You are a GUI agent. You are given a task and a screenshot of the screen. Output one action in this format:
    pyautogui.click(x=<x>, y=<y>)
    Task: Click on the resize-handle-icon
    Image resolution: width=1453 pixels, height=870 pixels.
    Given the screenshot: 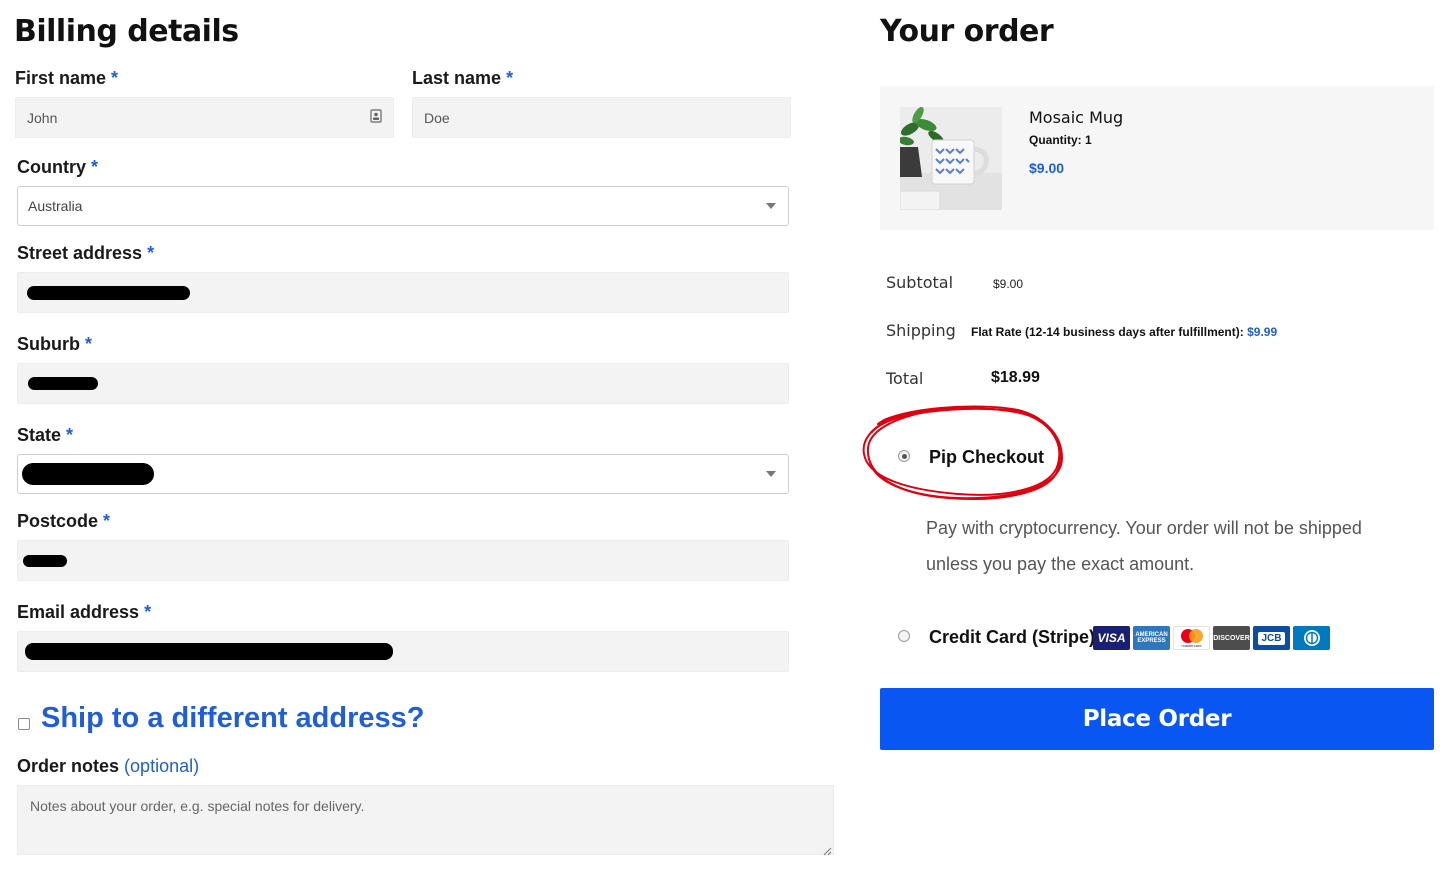 What is the action you would take?
    pyautogui.click(x=827, y=849)
    